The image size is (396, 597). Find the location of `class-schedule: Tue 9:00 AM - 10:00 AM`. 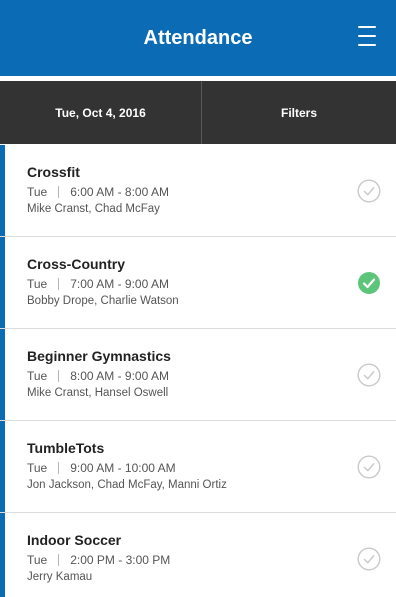

class-schedule: Tue 9:00 AM - 10:00 AM is located at coordinates (101, 468).